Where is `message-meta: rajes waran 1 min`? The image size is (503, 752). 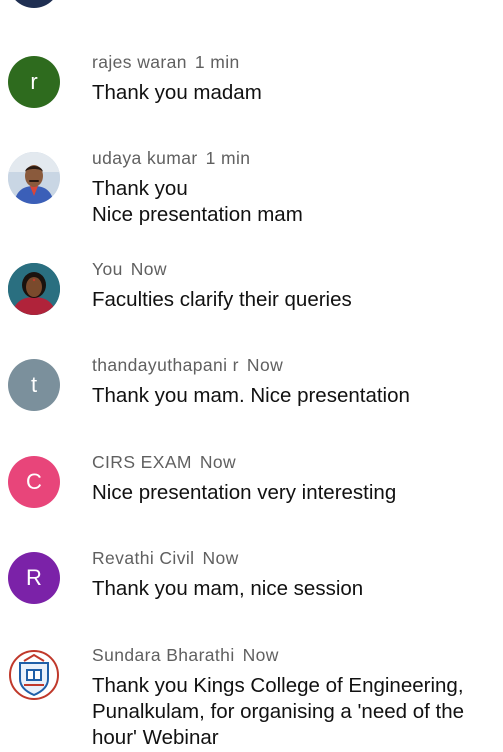 message-meta: rajes waran 1 min is located at coordinates (166, 62).